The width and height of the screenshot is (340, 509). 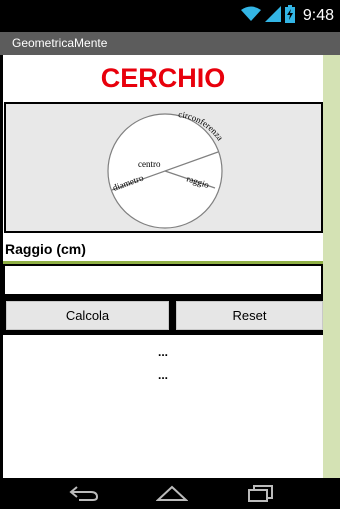 I want to click on back-icon, so click(x=84, y=493).